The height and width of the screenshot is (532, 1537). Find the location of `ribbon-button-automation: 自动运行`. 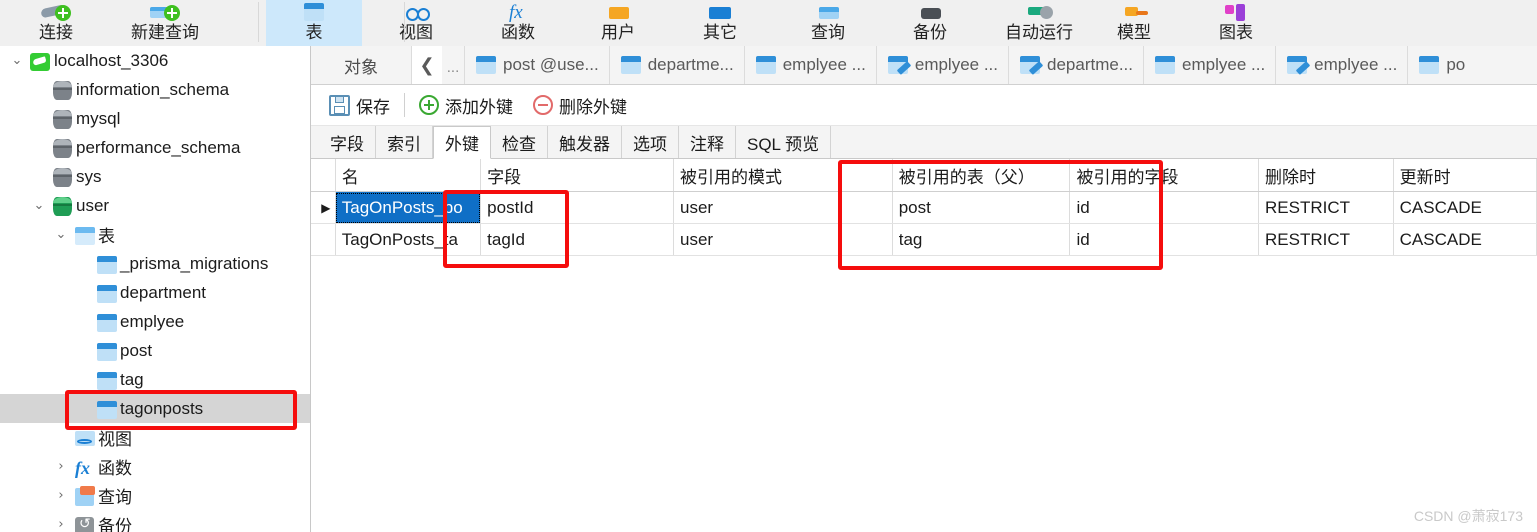

ribbon-button-automation: 自动运行 is located at coordinates (1039, 23).